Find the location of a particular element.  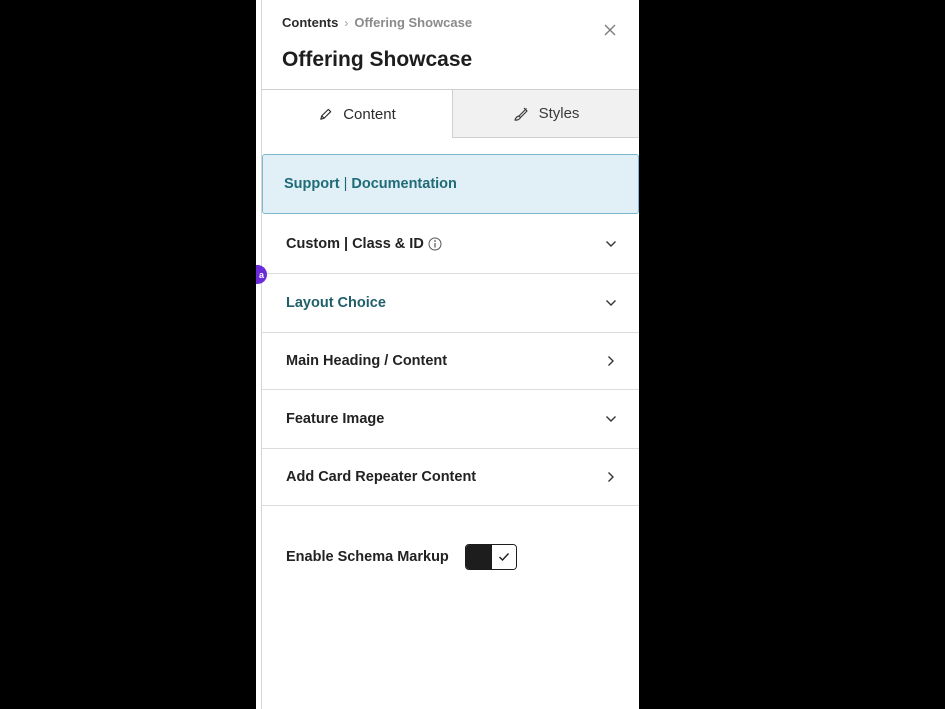

schema-setting: Enable Schema Markup is located at coordinates (401, 557).